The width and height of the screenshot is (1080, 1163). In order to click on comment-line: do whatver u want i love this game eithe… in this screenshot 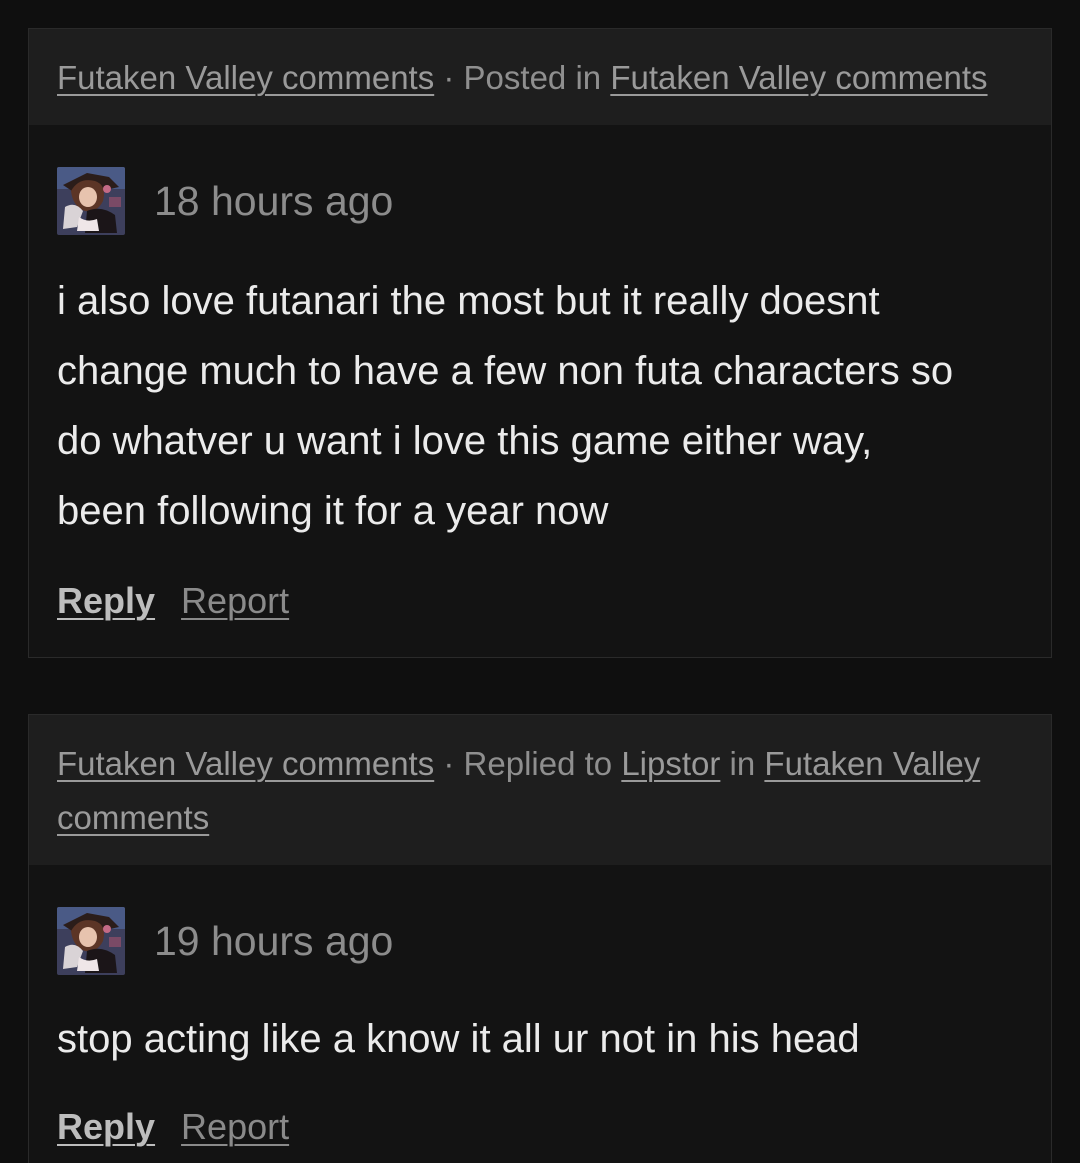, I will do `click(465, 441)`.